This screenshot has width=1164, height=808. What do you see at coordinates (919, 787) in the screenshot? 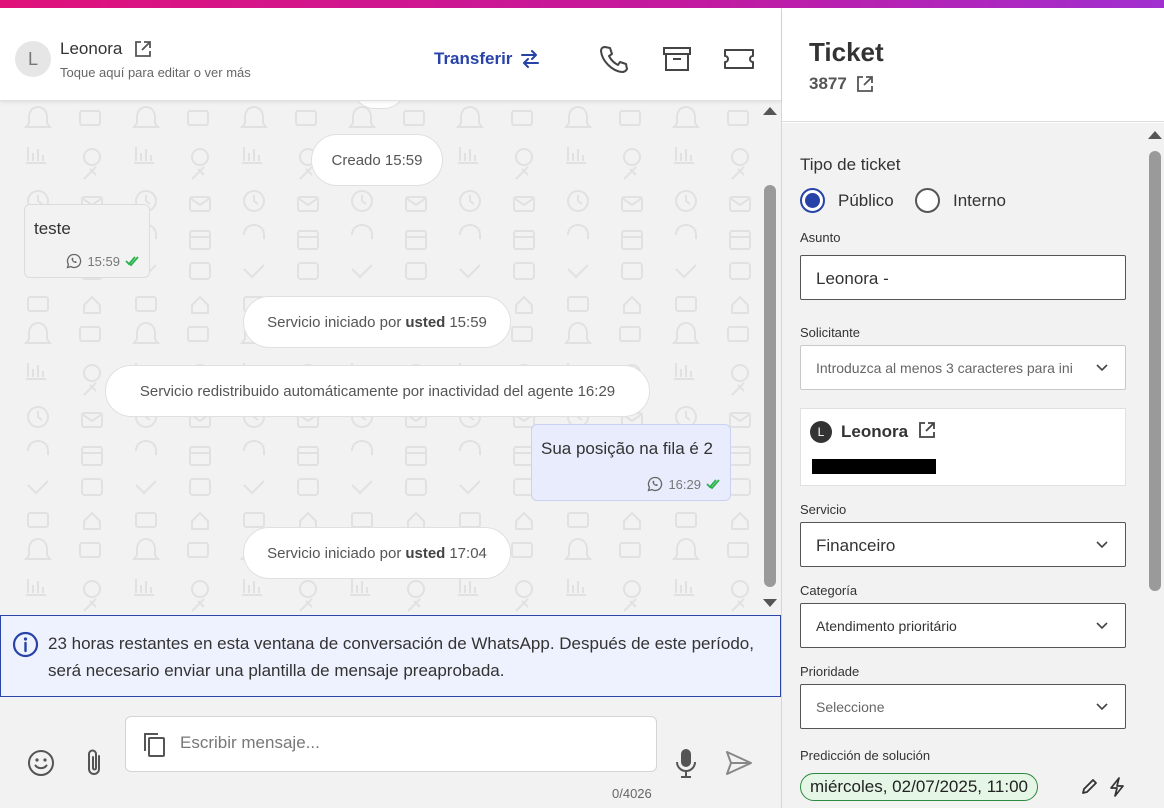
I see `prediction-date-chip: miércoles, 02/07/2025, 11:00` at bounding box center [919, 787].